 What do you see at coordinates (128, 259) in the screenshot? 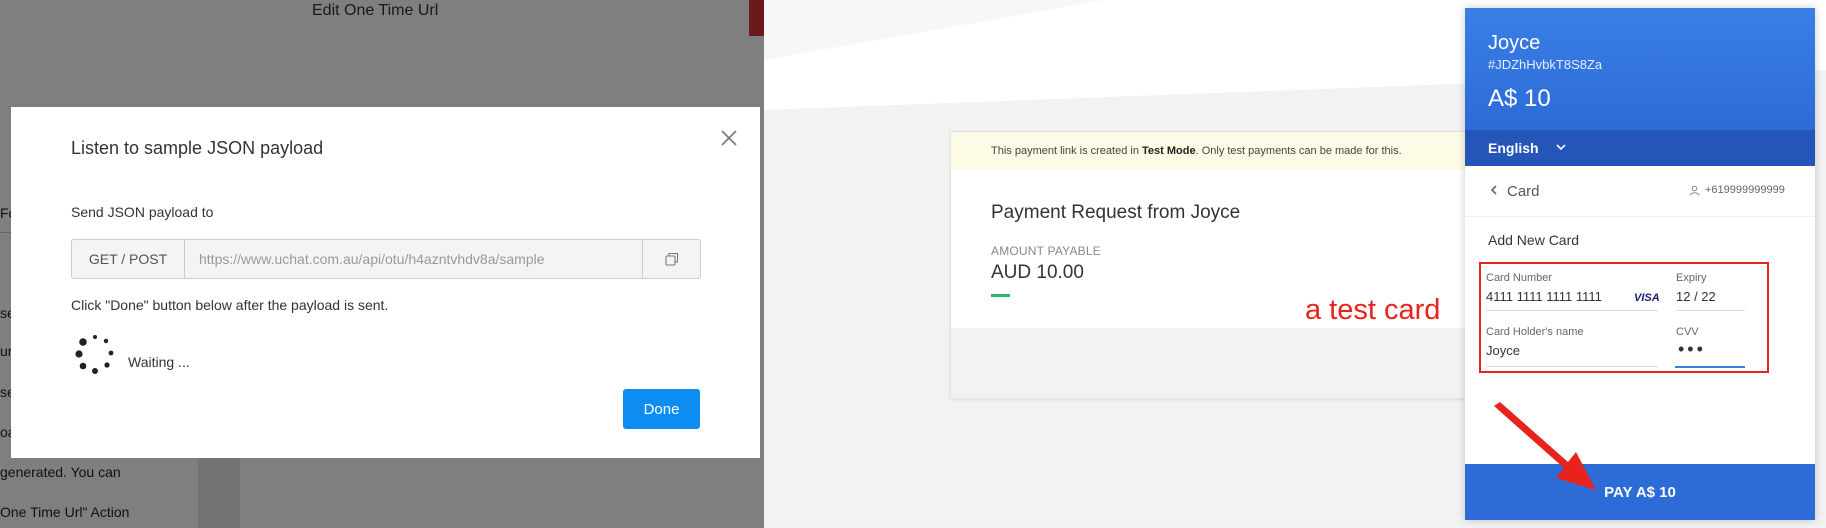
I see `http-method-label: GET / POST` at bounding box center [128, 259].